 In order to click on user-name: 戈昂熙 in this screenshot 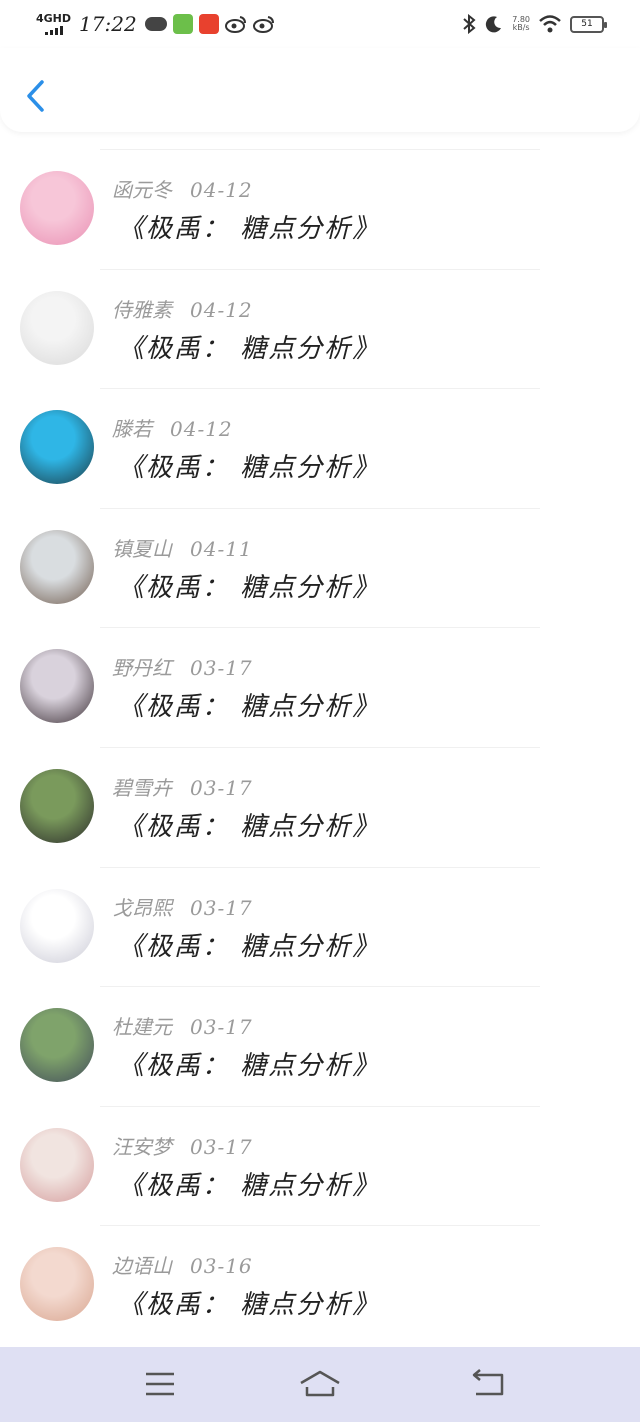, I will do `click(142, 908)`.